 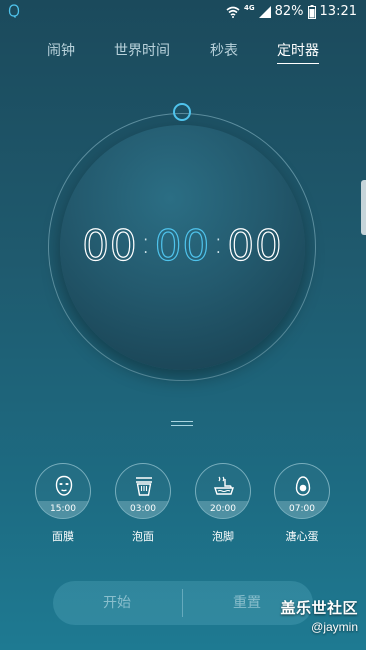 I want to click on preset-label: 泡面, so click(x=143, y=536).